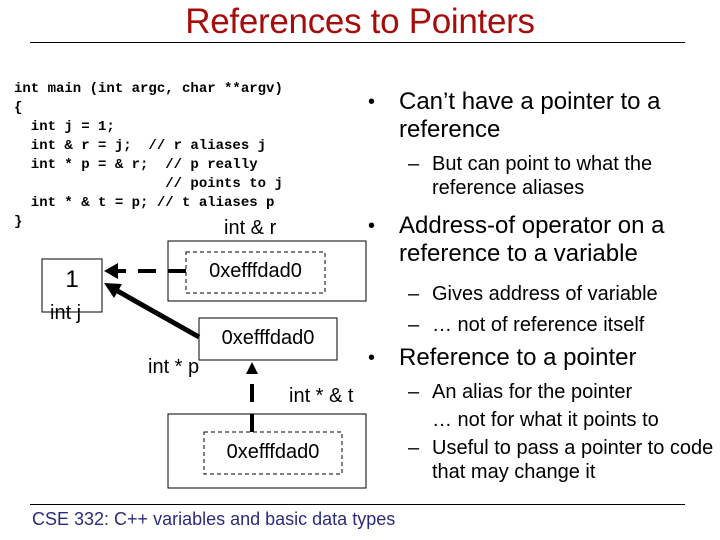 This screenshot has width=720, height=540. I want to click on variable-j-value: 1, so click(72, 279).